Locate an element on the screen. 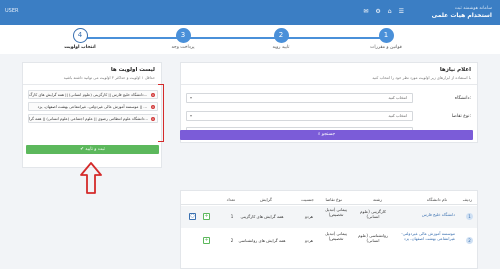 Image resolution: width=500 pixels, height=269 pixels. request-type-select-value: انتخاب کنید is located at coordinates (397, 115).